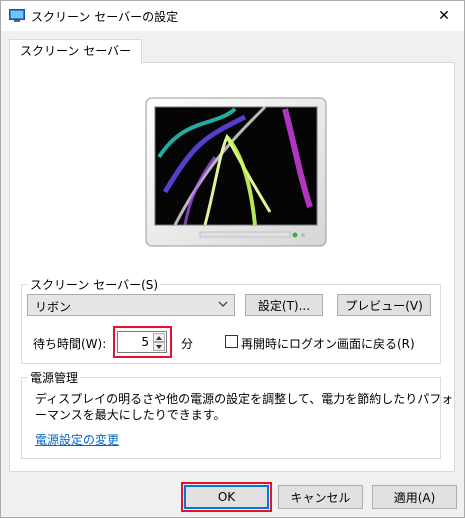 This screenshot has width=465, height=518. Describe the element at coordinates (70, 344) in the screenshot. I see `wait-label: 待ち時間(W):` at that location.